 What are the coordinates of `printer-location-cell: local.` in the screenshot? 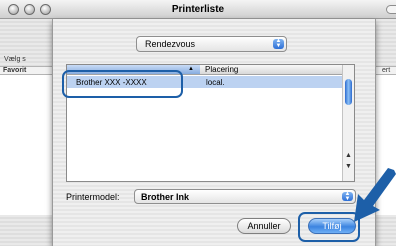 It's located at (215, 82).